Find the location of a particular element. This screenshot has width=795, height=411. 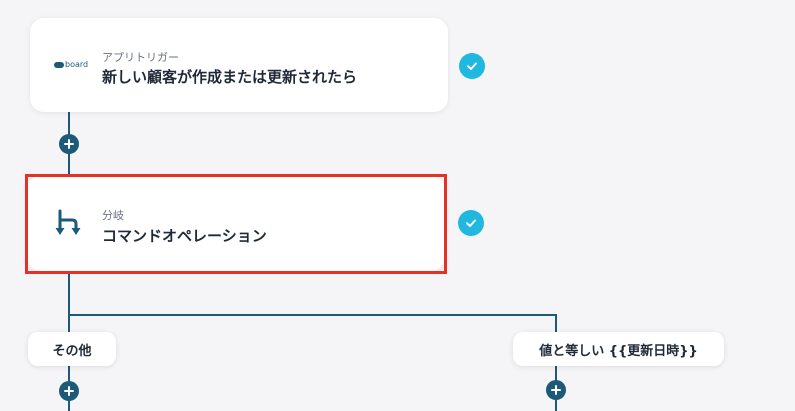

trigger-check-icon is located at coordinates (472, 66).